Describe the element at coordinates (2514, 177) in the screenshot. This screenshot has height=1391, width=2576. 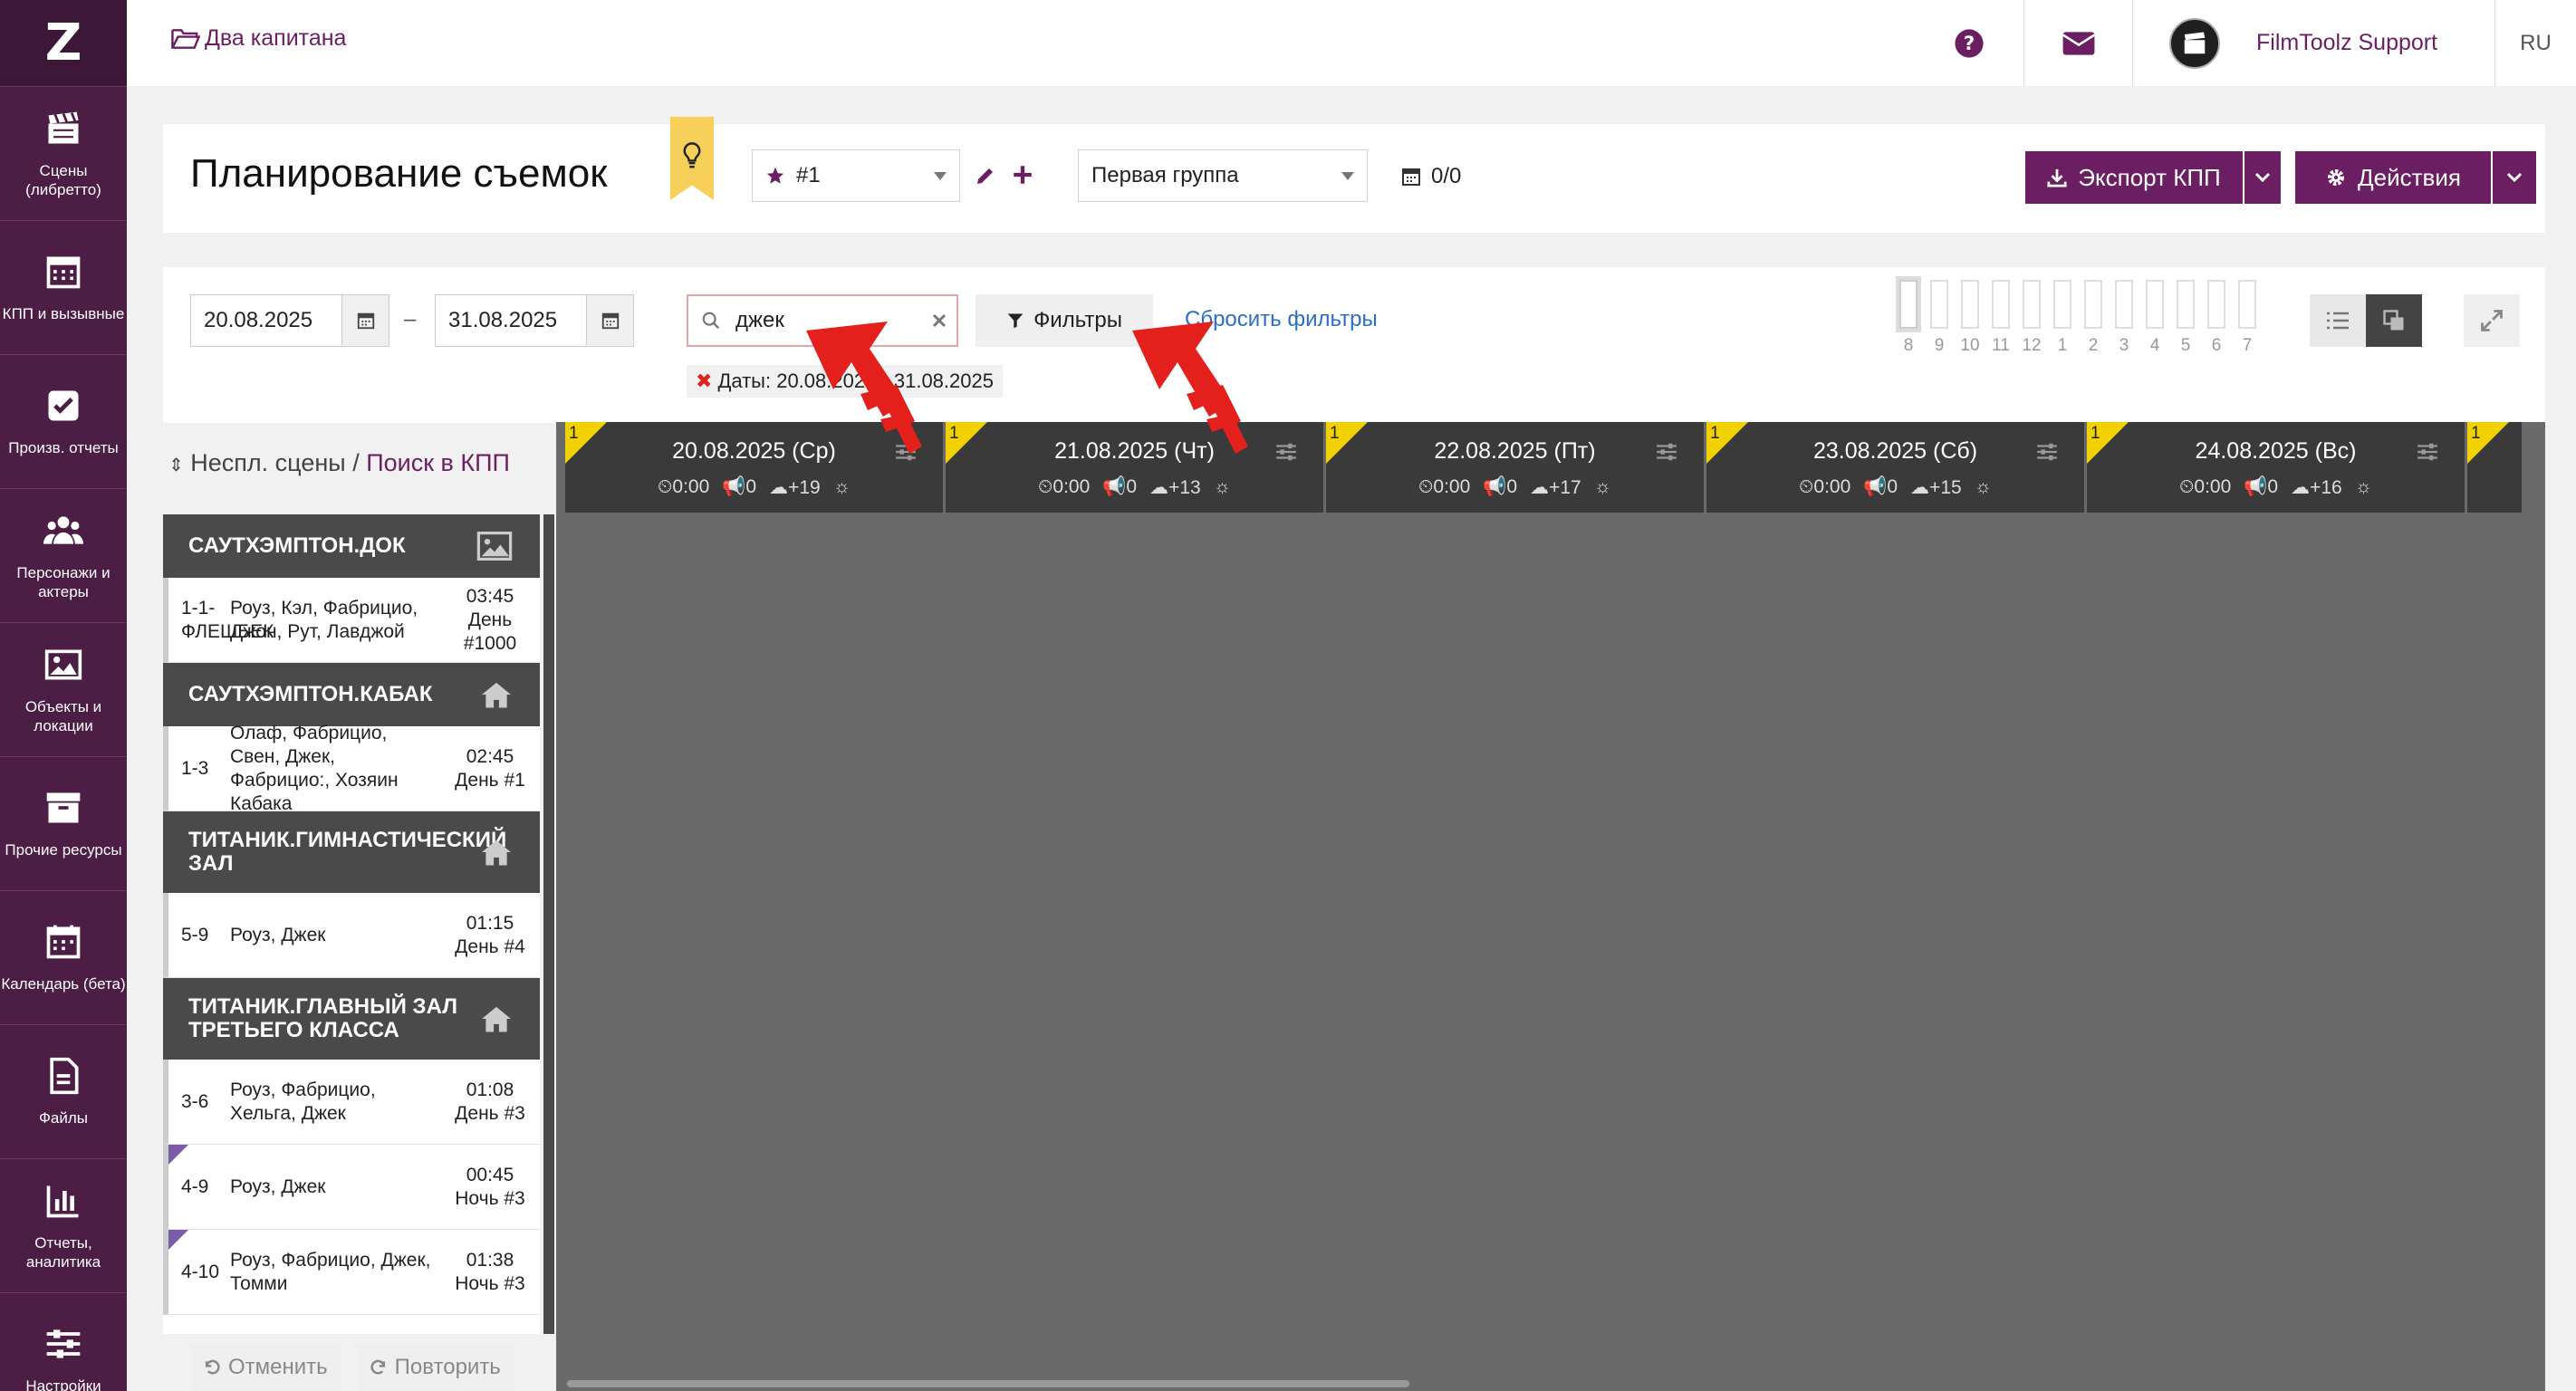
I see `actions-dropdown-button` at that location.